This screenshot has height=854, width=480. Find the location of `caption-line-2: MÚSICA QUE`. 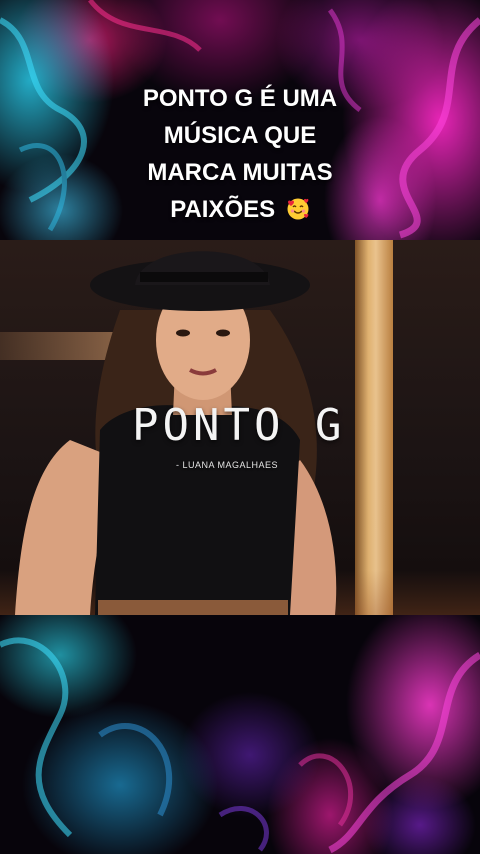

caption-line-2: MÚSICA QUE is located at coordinates (240, 135).